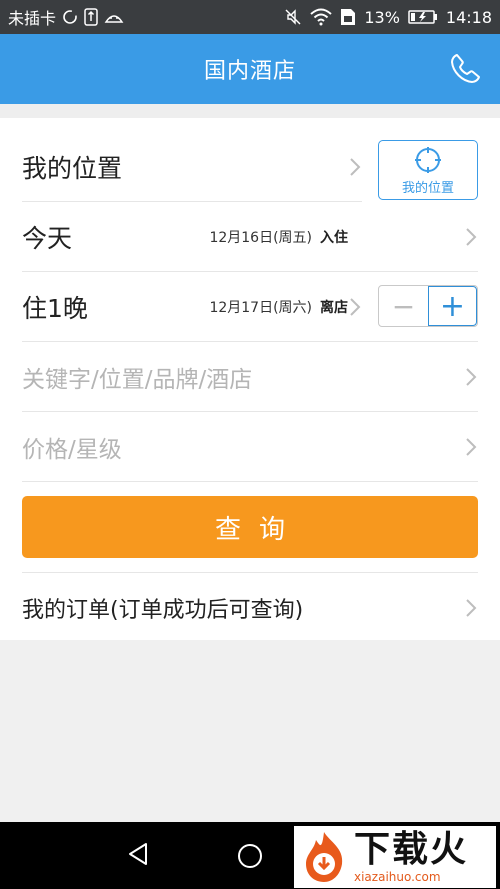  I want to click on decrease-nights-button: −, so click(403, 306).